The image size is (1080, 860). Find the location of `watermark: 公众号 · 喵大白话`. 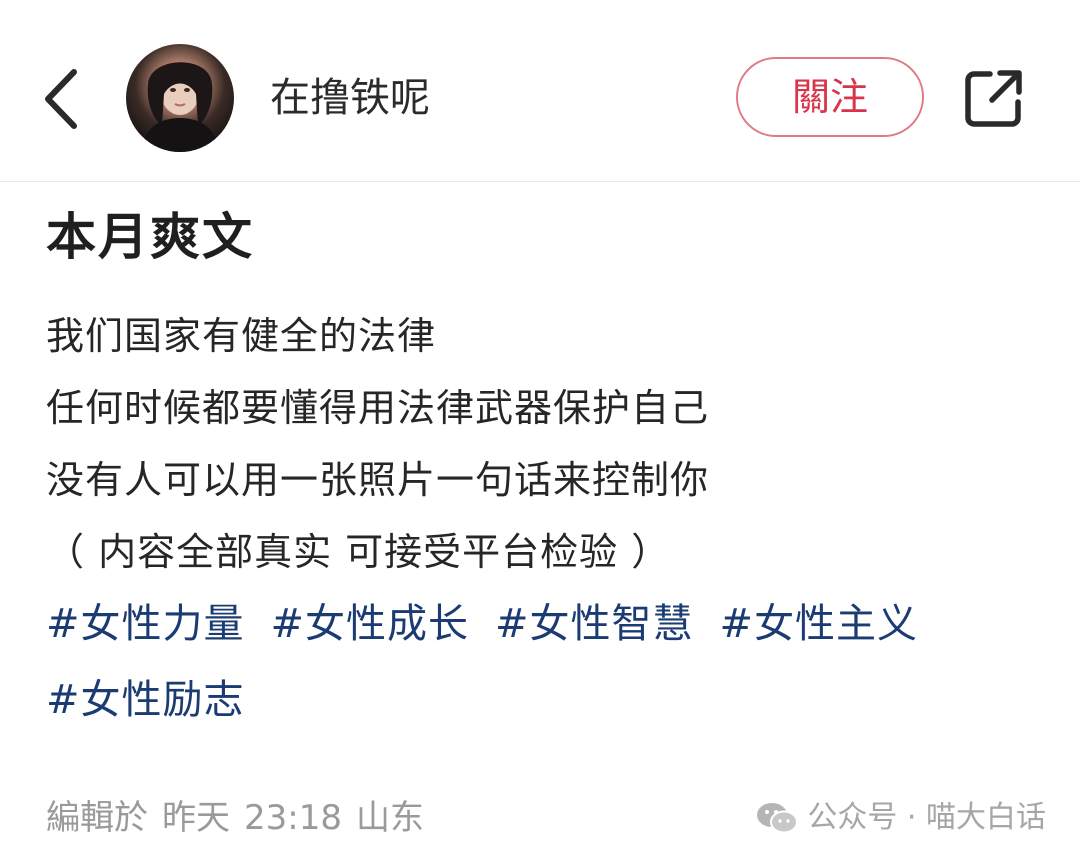

watermark: 公众号 · 喵大白话 is located at coordinates (900, 818).